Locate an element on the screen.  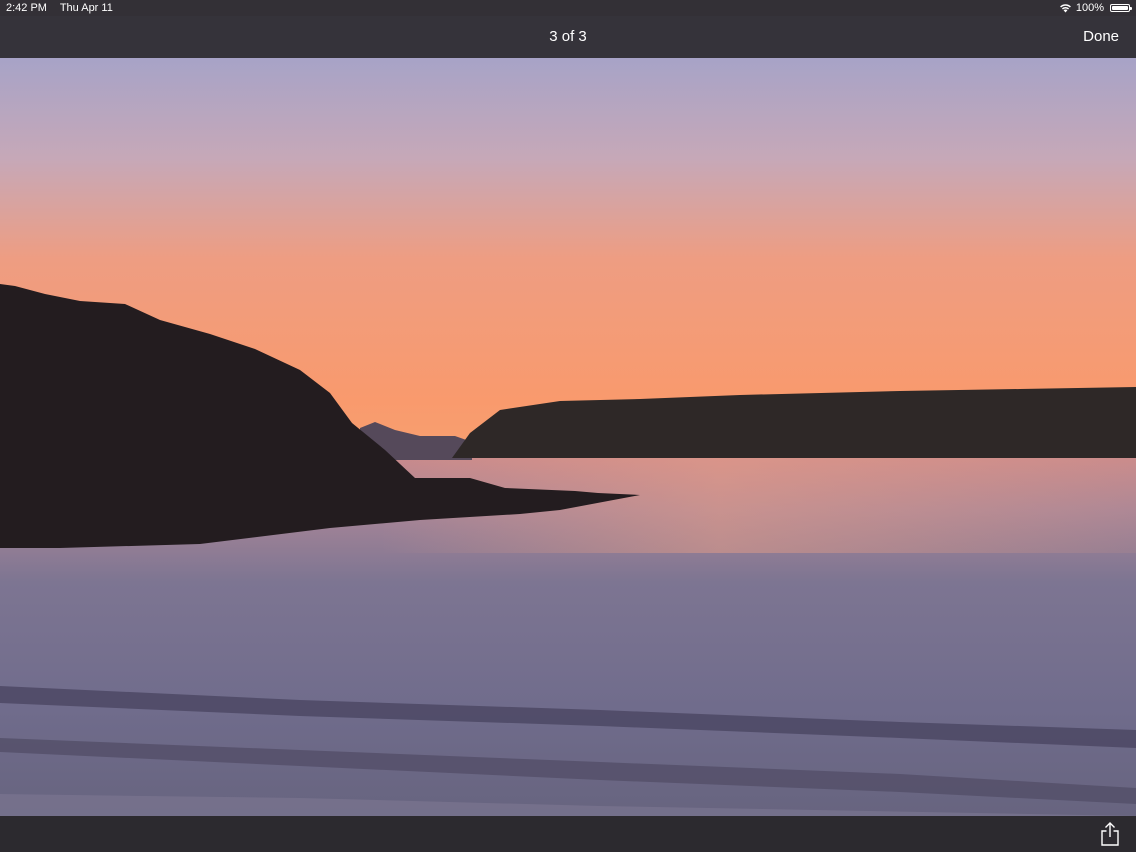
battery-icon is located at coordinates (1121, 8).